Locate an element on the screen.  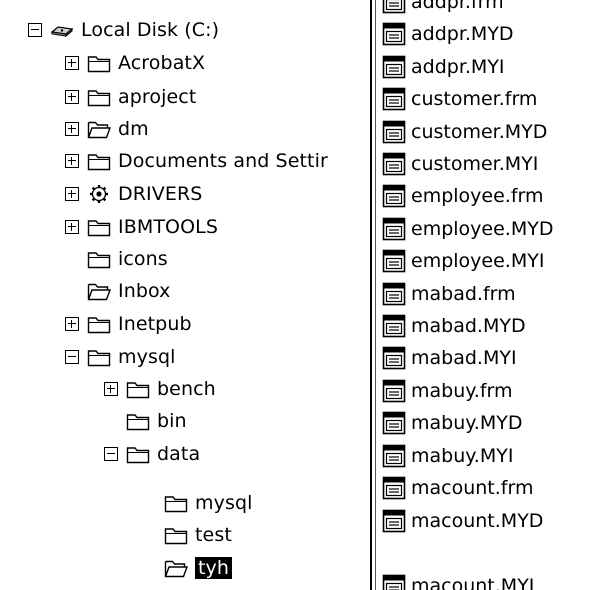
tree-node-test: test is located at coordinates (187, 535).